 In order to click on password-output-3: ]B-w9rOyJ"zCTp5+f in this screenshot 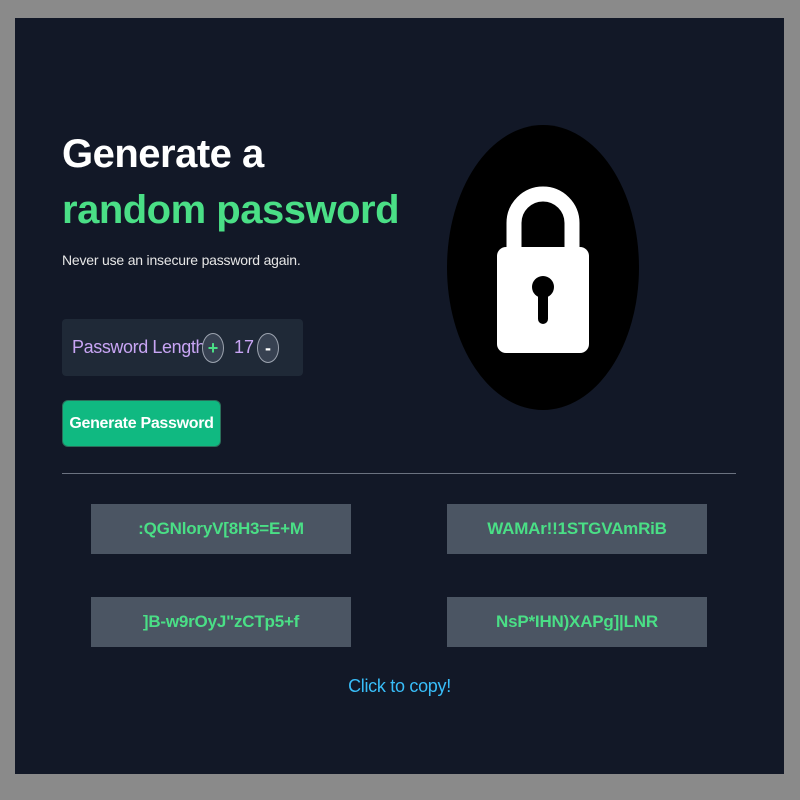, I will do `click(221, 622)`.